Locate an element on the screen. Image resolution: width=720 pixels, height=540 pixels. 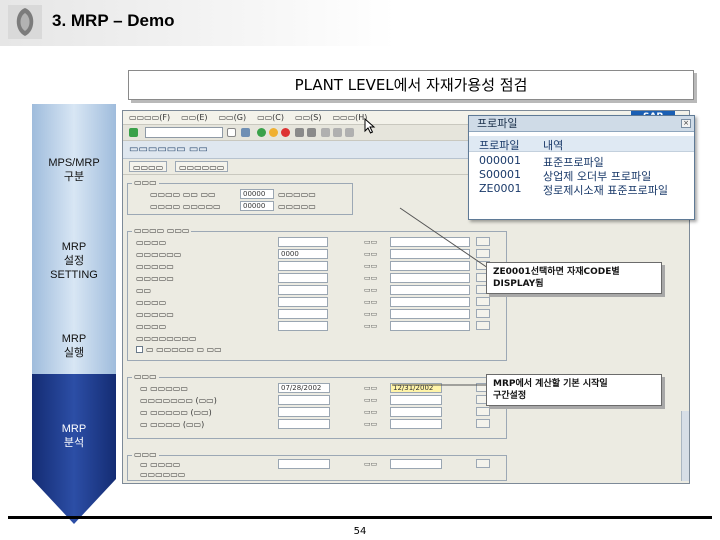
step-mrp-setting-label: MRP 설정 SETTING is located at coordinates (74, 261).